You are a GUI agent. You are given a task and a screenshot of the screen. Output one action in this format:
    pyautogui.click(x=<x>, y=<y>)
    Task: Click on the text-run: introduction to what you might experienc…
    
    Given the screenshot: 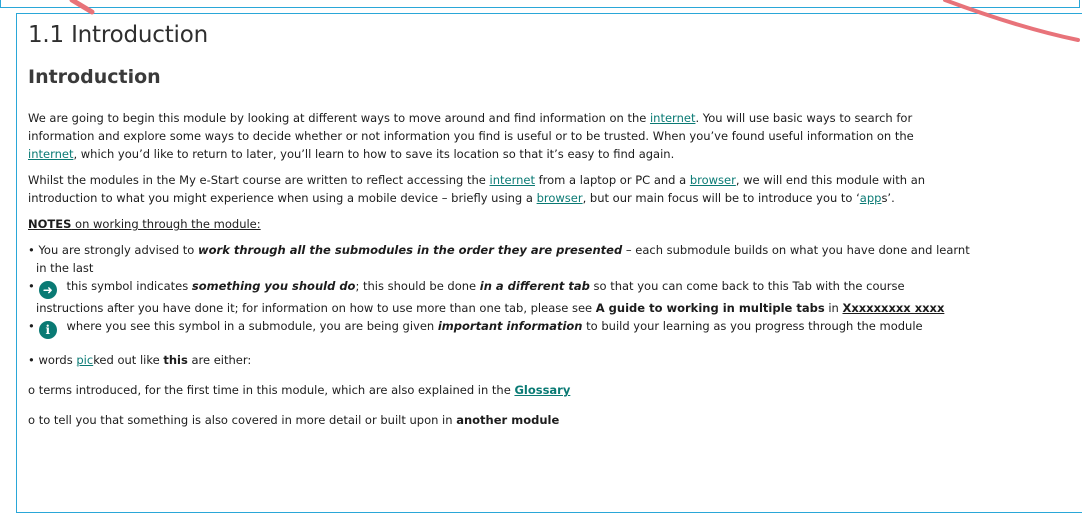 What is the action you would take?
    pyautogui.click(x=282, y=198)
    